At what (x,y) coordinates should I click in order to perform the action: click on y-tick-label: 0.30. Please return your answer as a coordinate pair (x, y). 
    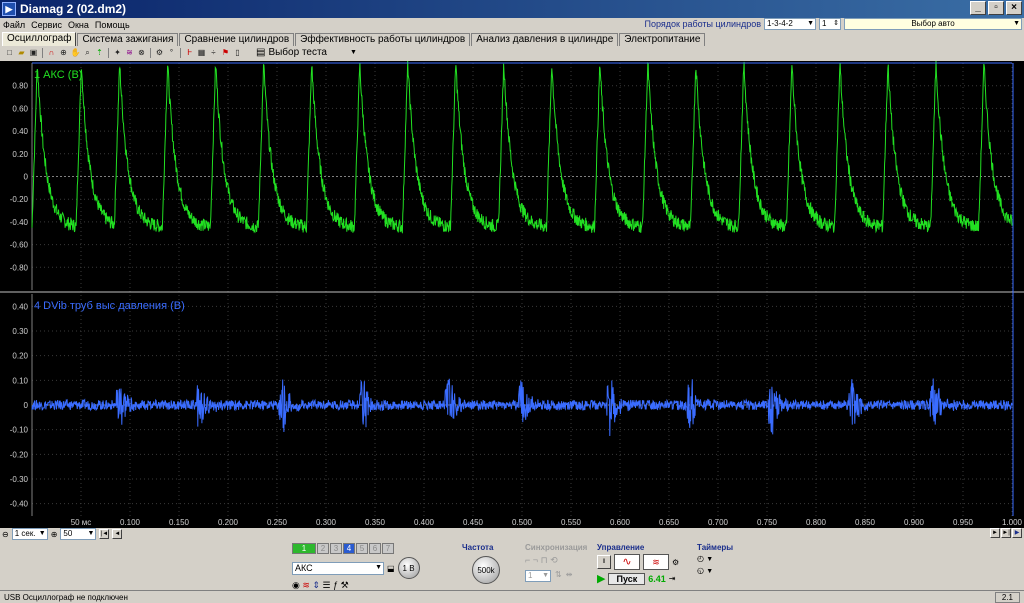
    Looking at the image, I should click on (20, 331).